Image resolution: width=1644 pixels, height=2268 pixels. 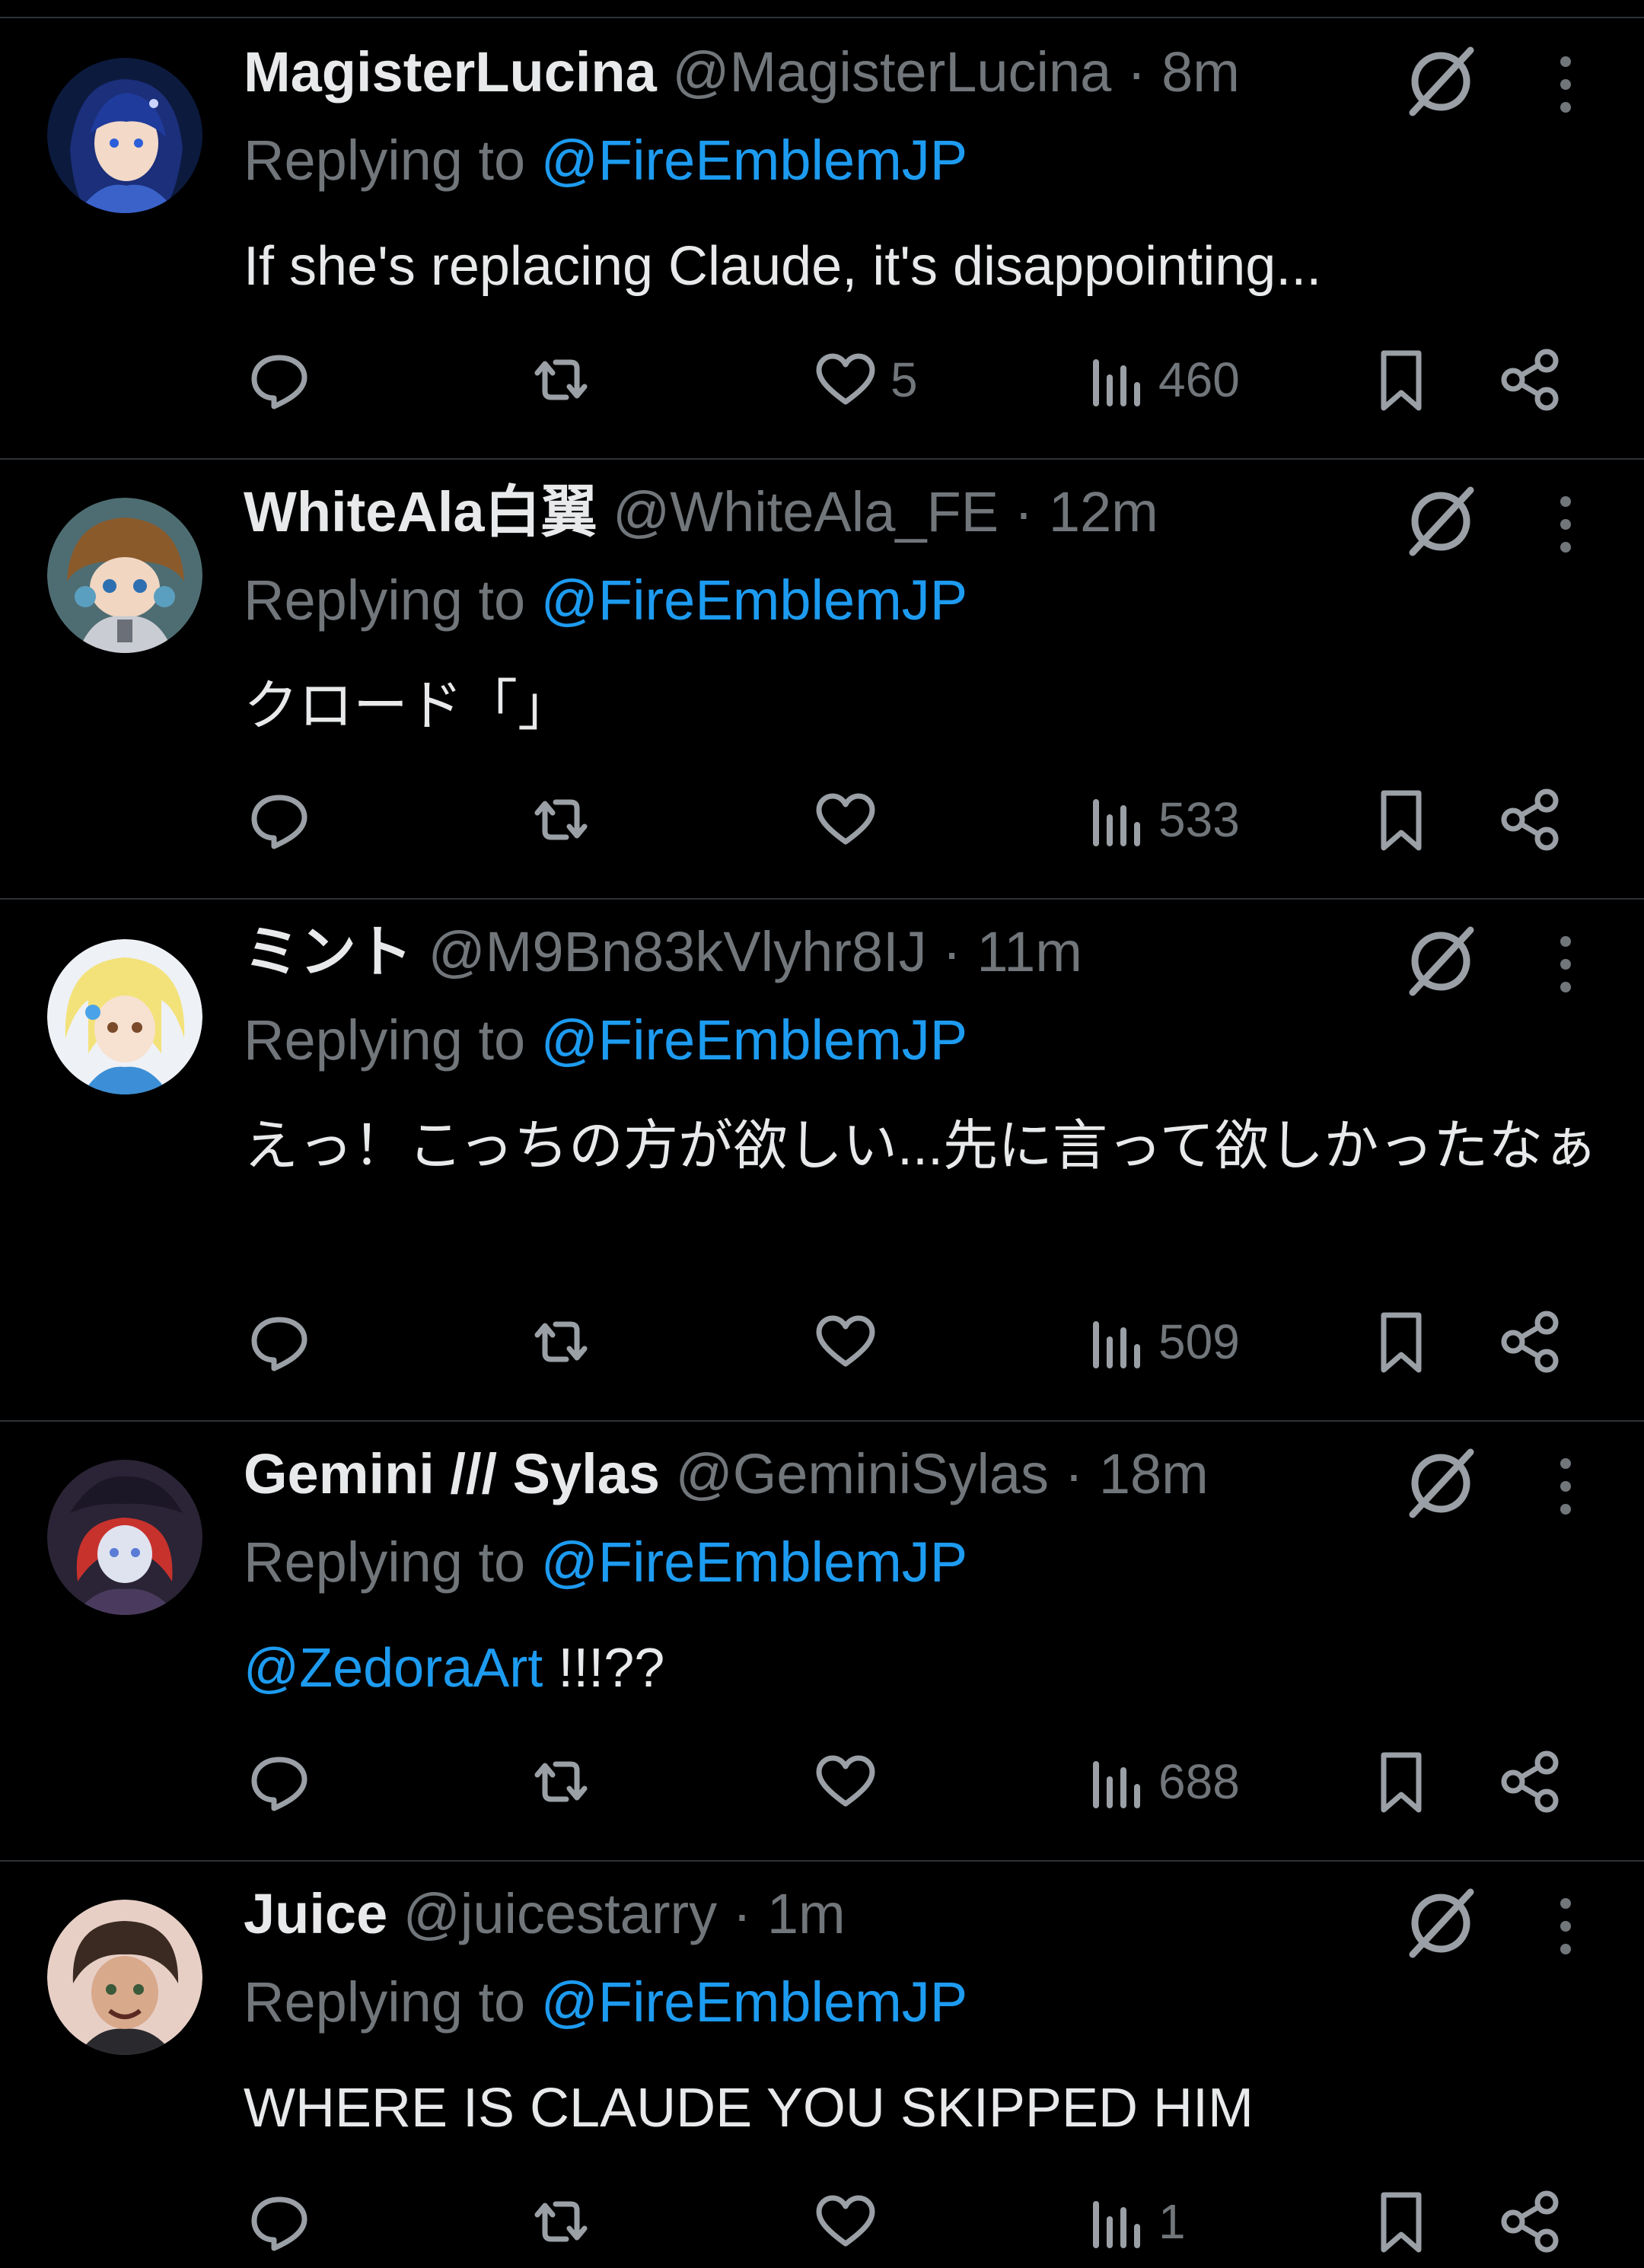 I want to click on tweet-header: MagisterLucina @MagisterLucina · 8m, so click(x=742, y=72).